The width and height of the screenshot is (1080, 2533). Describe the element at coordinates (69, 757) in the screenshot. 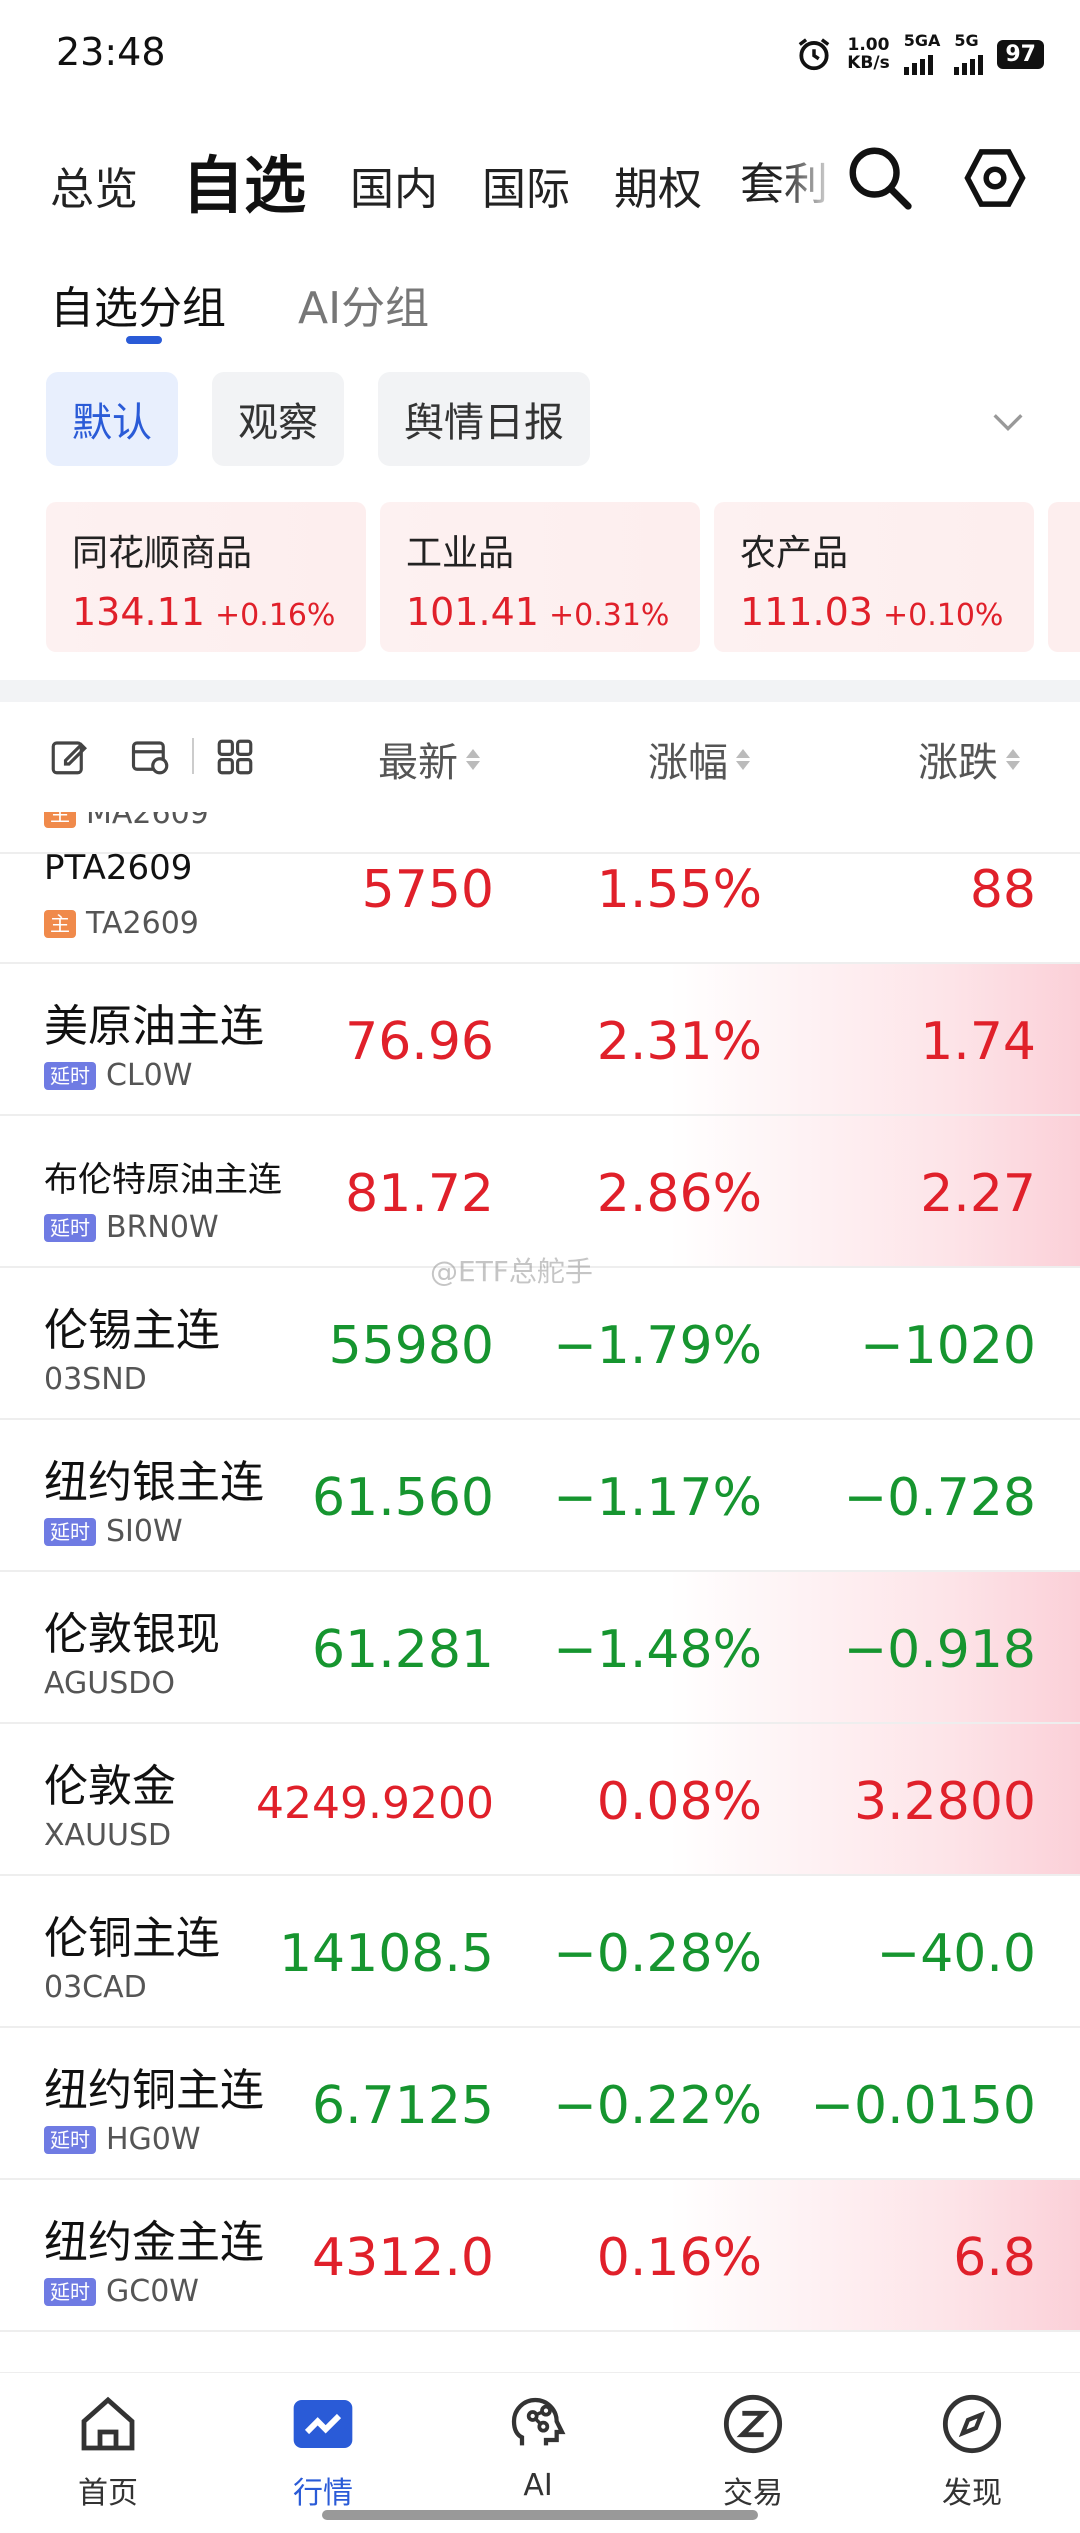

I see `edit-icon` at that location.